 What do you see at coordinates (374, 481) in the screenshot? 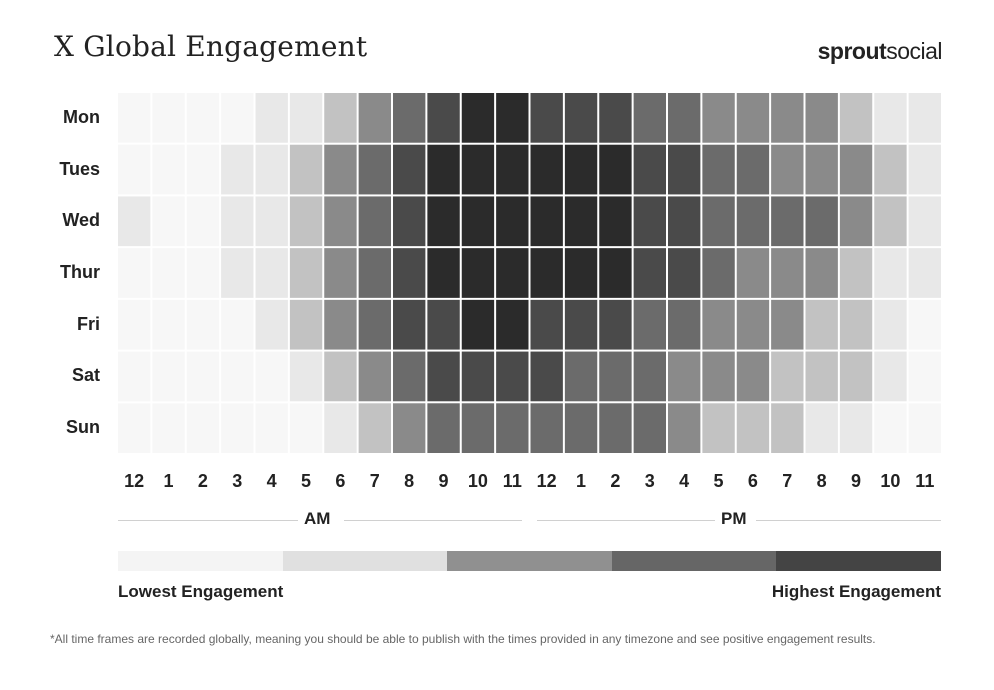
I see `hour-label-7: 7` at bounding box center [374, 481].